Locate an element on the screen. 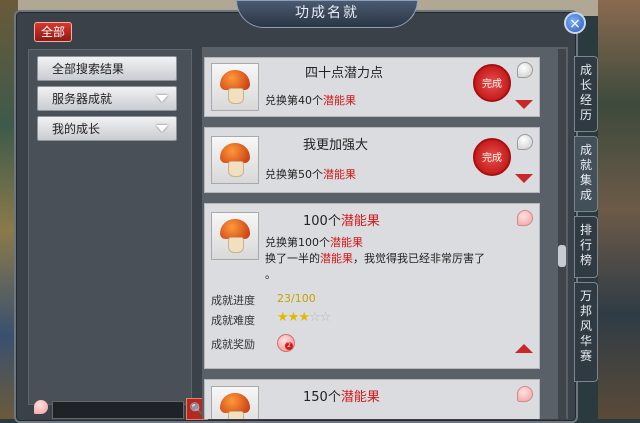 Image resolution: width=640 pixels, height=423 pixels. nav-item-all-results: 全部搜索结果 is located at coordinates (107, 68).